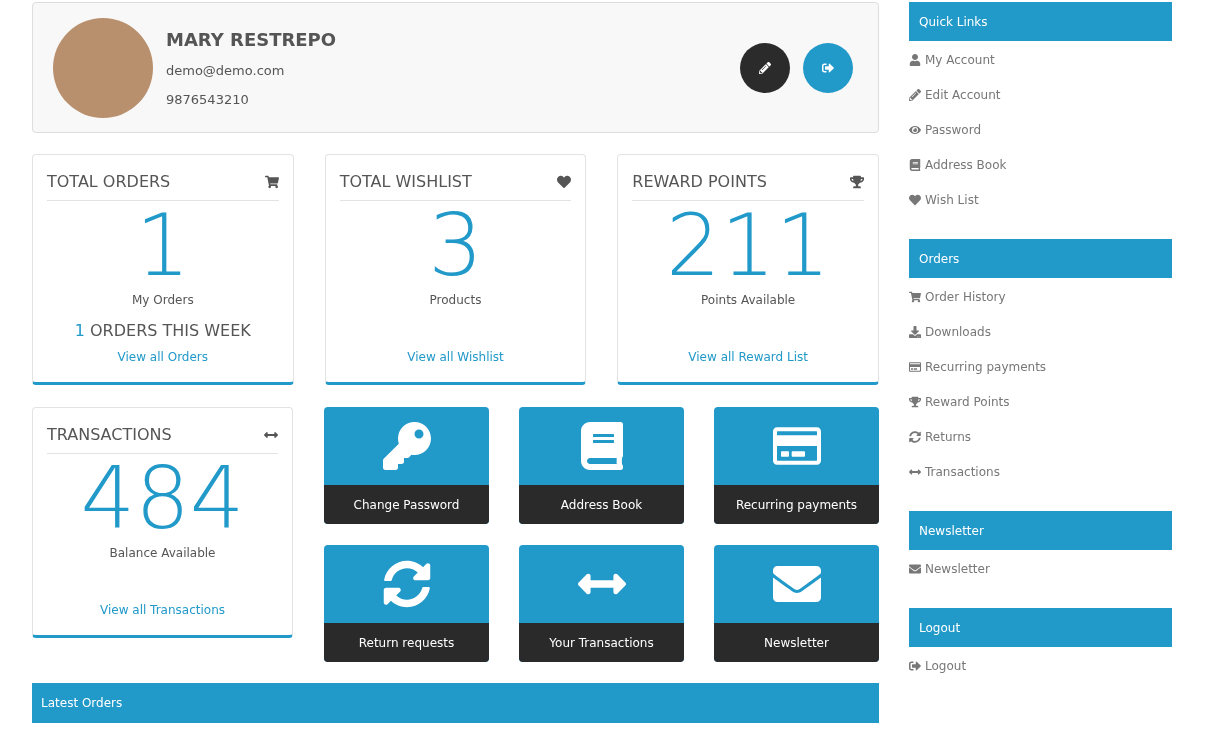 The image size is (1221, 736). I want to click on sidebar-link: Logout, so click(1040, 664).